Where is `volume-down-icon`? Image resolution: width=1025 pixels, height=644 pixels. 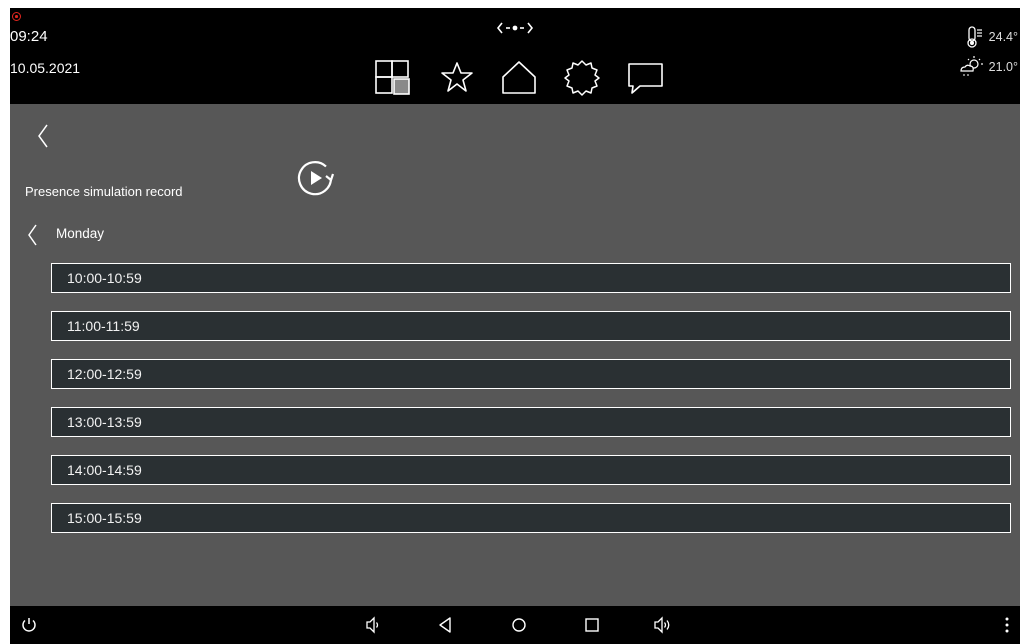
volume-down-icon is located at coordinates (374, 625).